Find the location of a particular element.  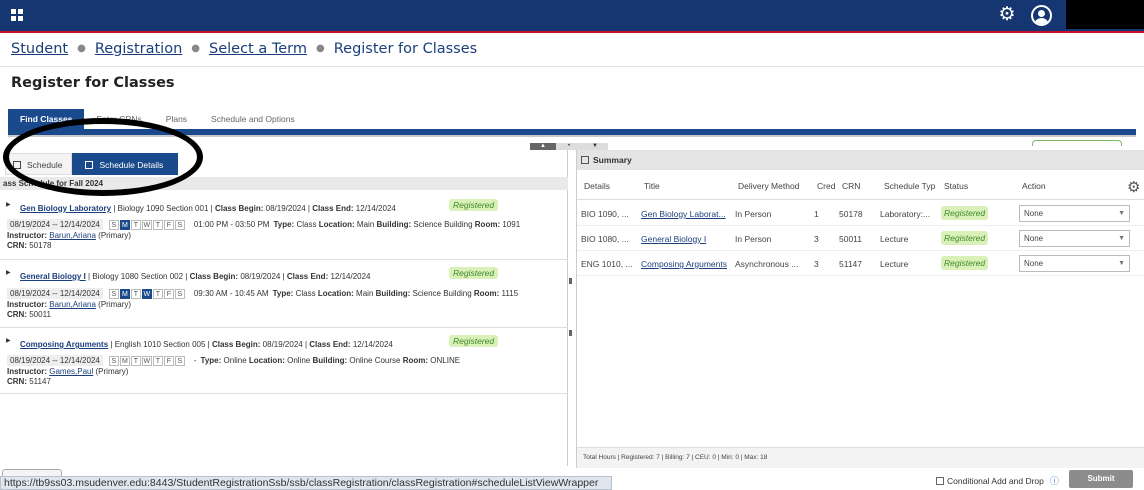

section-meta: | Biology 1080 Section 002 | is located at coordinates (138, 276).